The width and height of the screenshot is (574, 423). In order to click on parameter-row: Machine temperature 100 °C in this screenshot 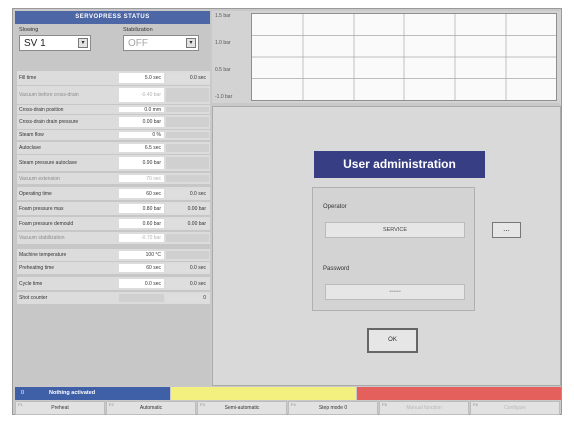, I will do `click(113, 255)`.